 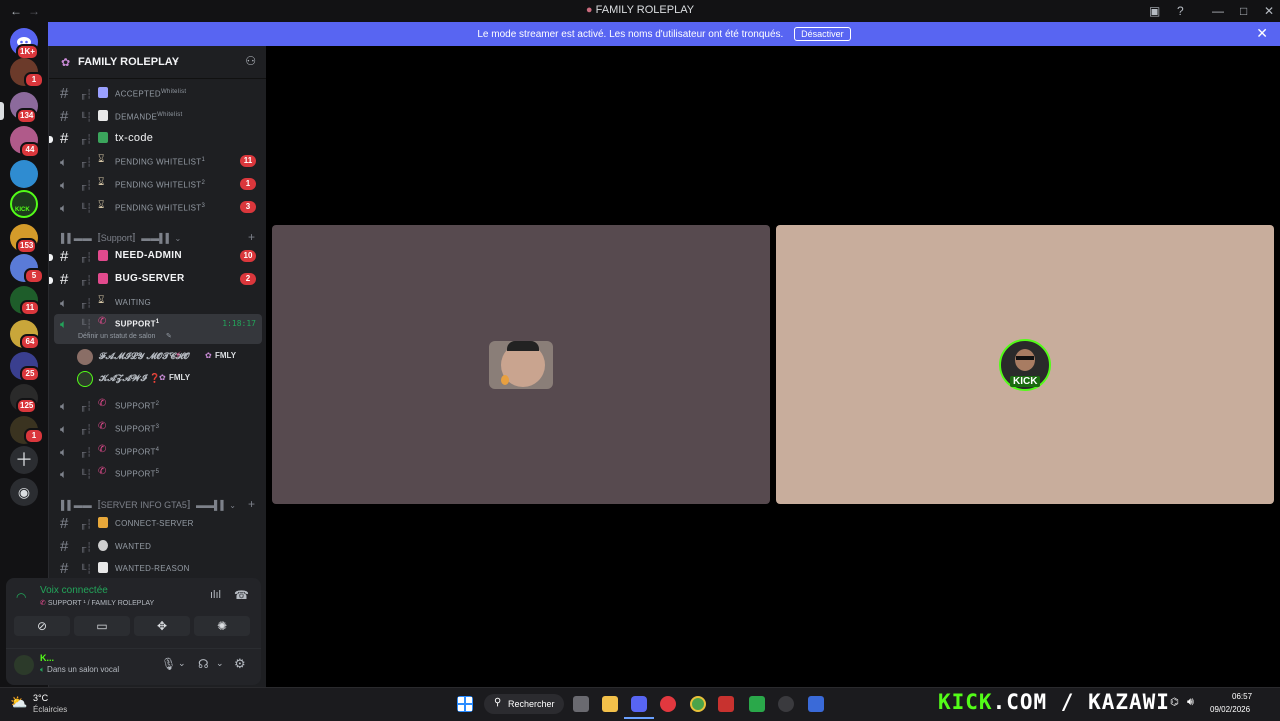 I want to click on category-server-info: ▌▌▬▬〚SERVER INFO GTA5〛▬▬▌▌ ⌄ +, so click(x=161, y=505).